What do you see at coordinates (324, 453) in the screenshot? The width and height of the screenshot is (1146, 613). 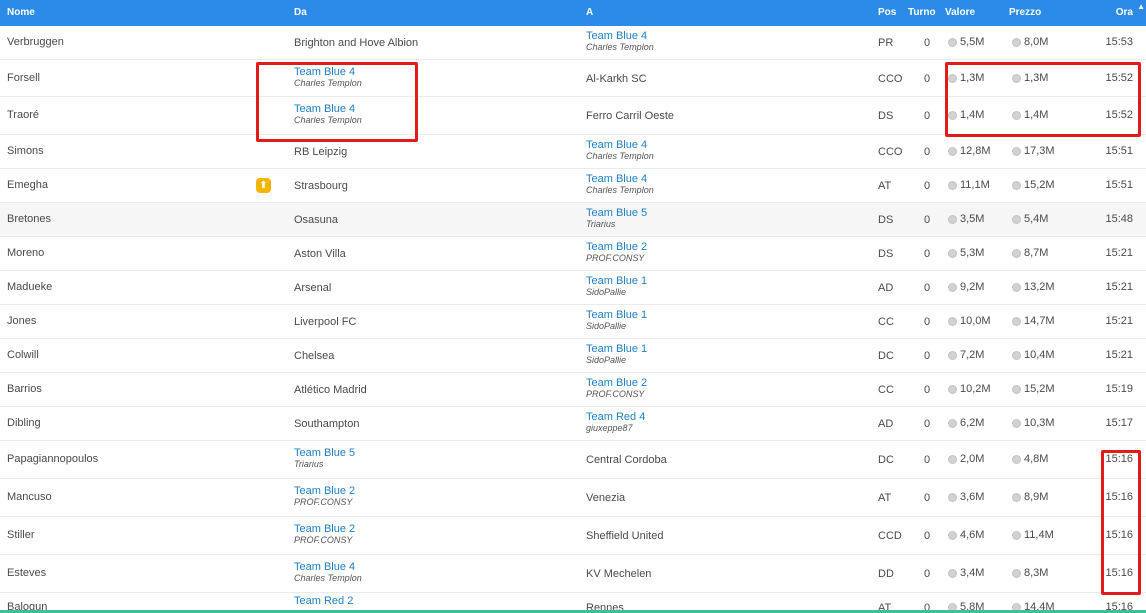 I see `from-team-link: Team Blue 5` at bounding box center [324, 453].